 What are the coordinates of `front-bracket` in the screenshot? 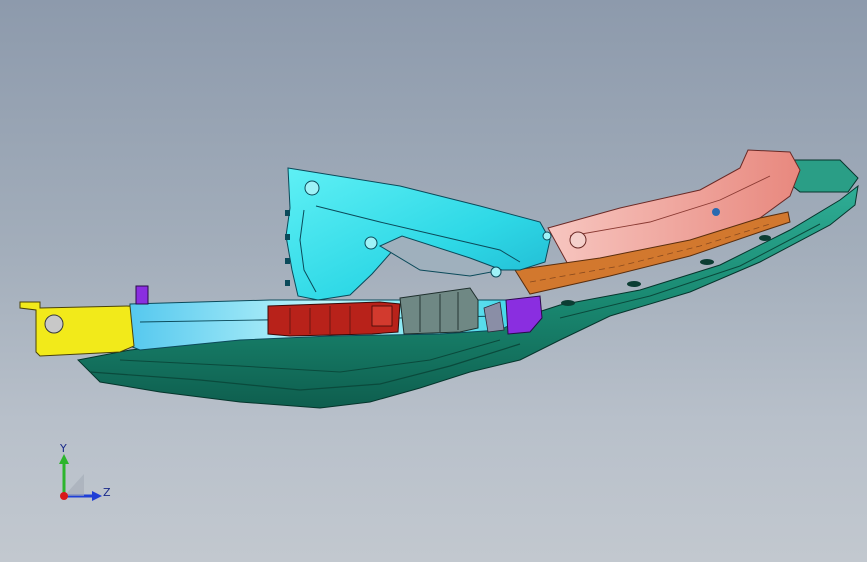 It's located at (77, 329).